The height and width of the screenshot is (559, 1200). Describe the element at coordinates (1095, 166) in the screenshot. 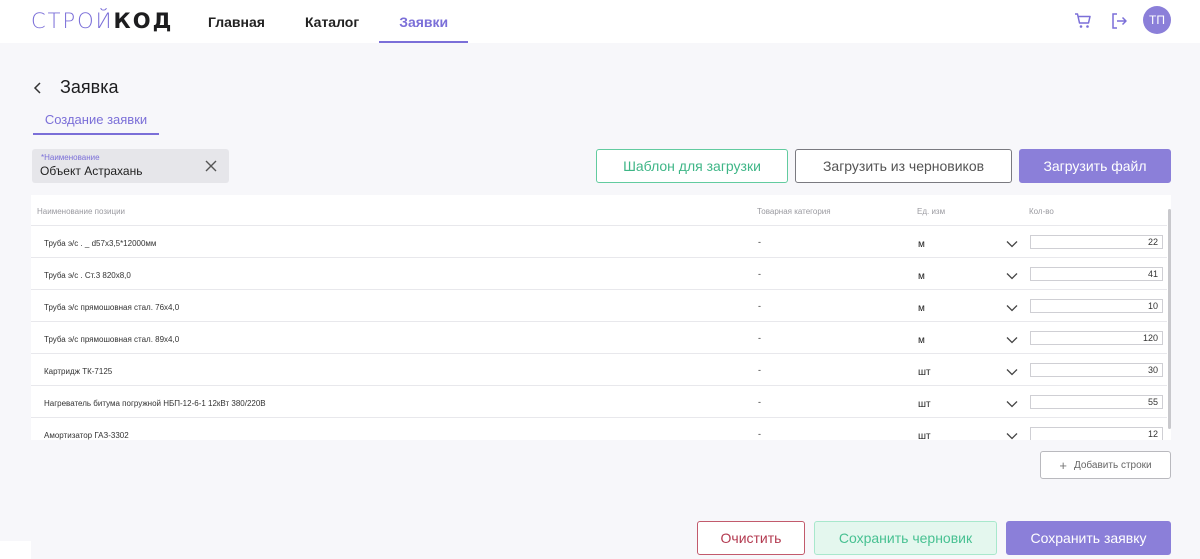

I see `upload-file-button: Загрузить файл` at that location.